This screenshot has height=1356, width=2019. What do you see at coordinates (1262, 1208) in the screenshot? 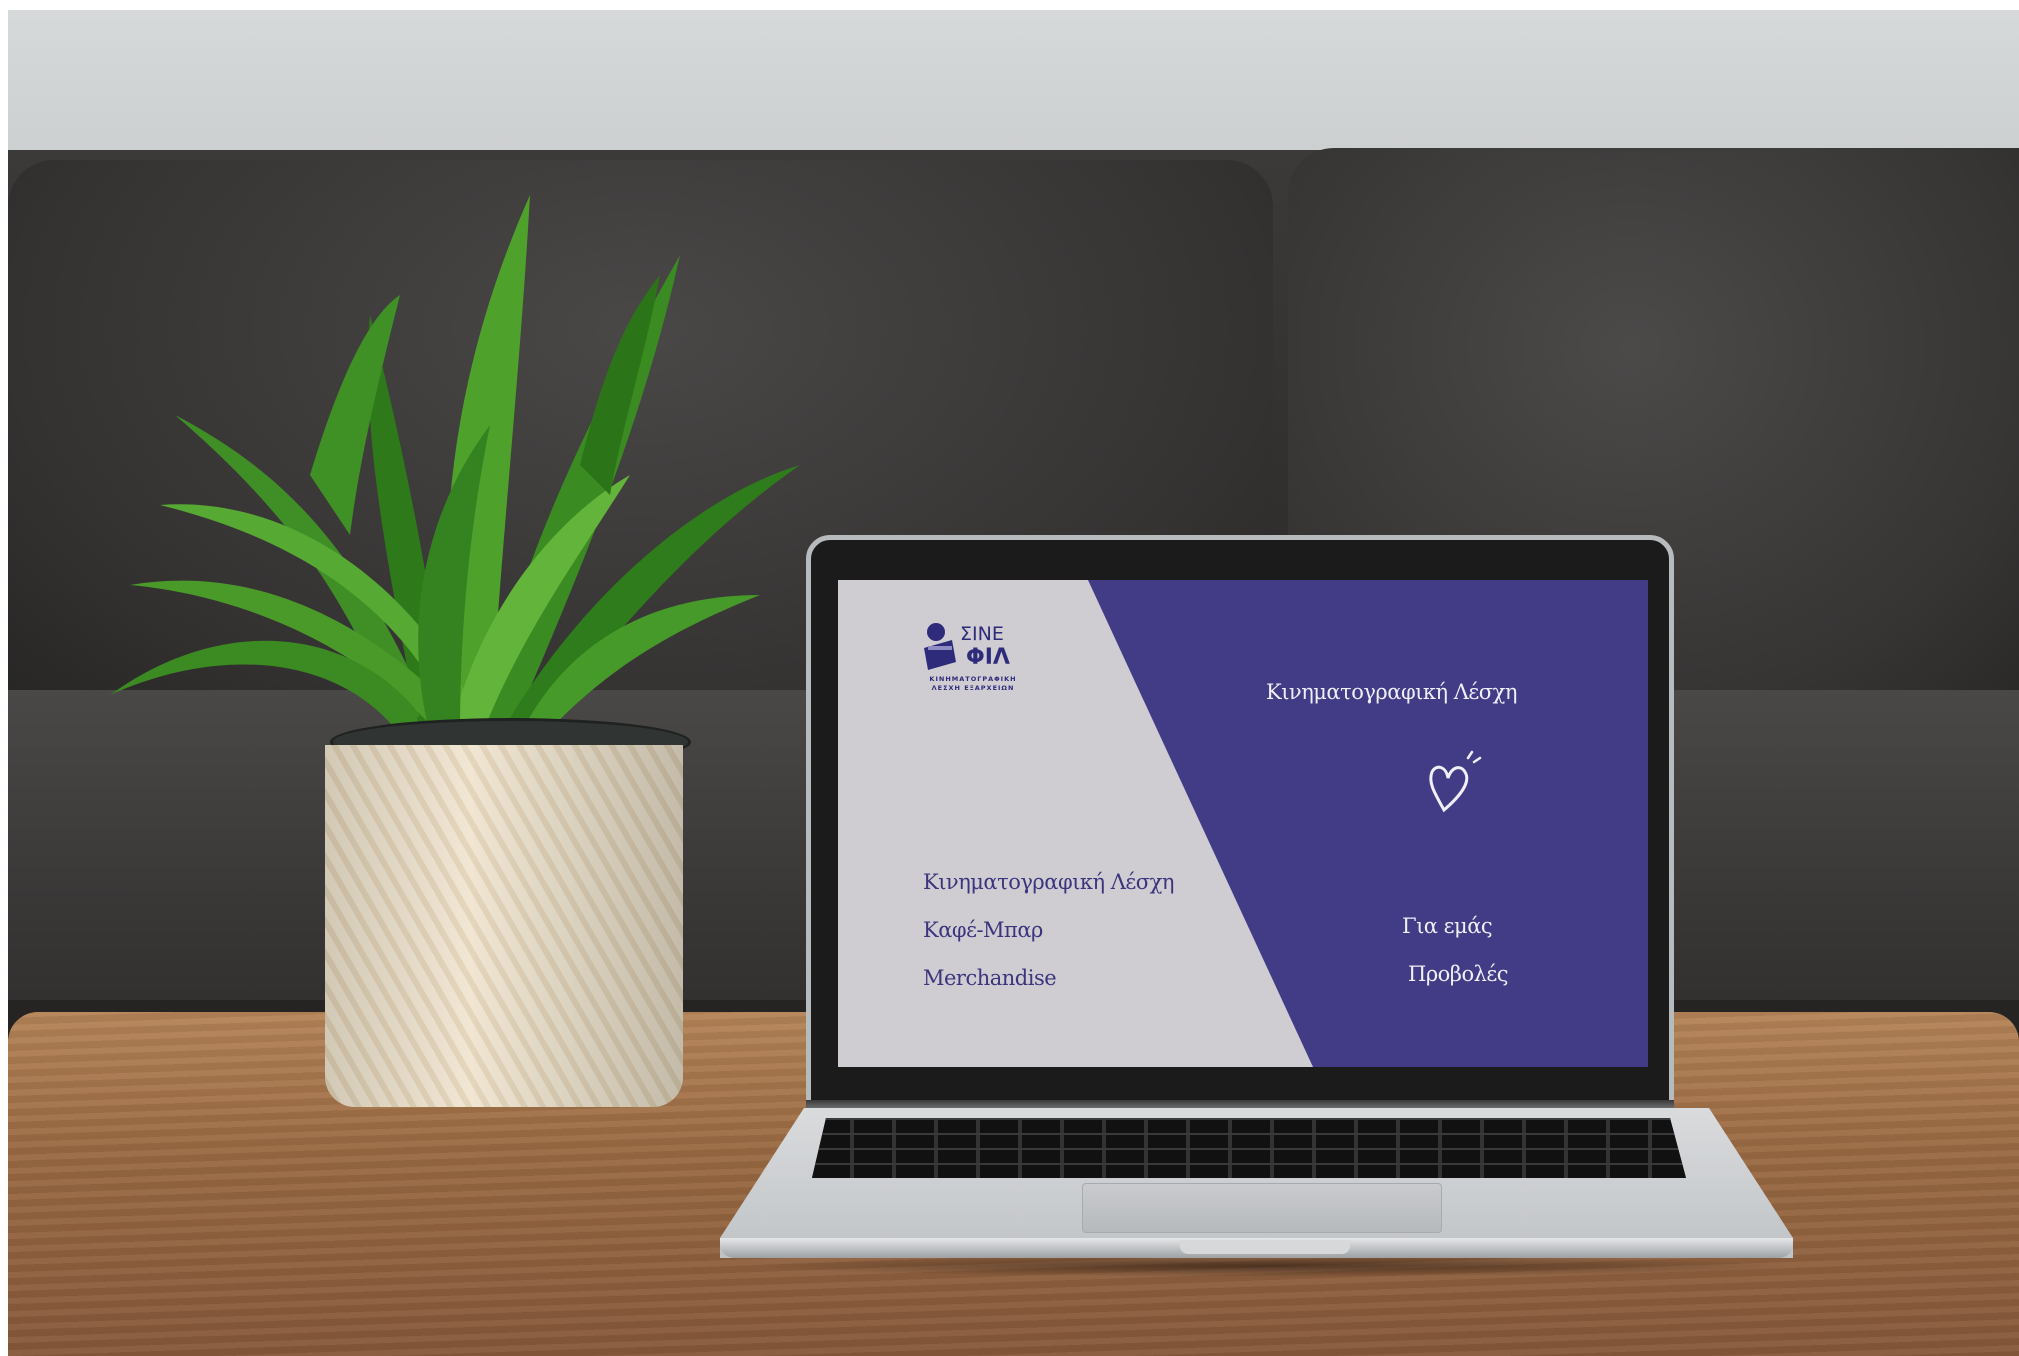
I see `laptop-trackpad` at bounding box center [1262, 1208].